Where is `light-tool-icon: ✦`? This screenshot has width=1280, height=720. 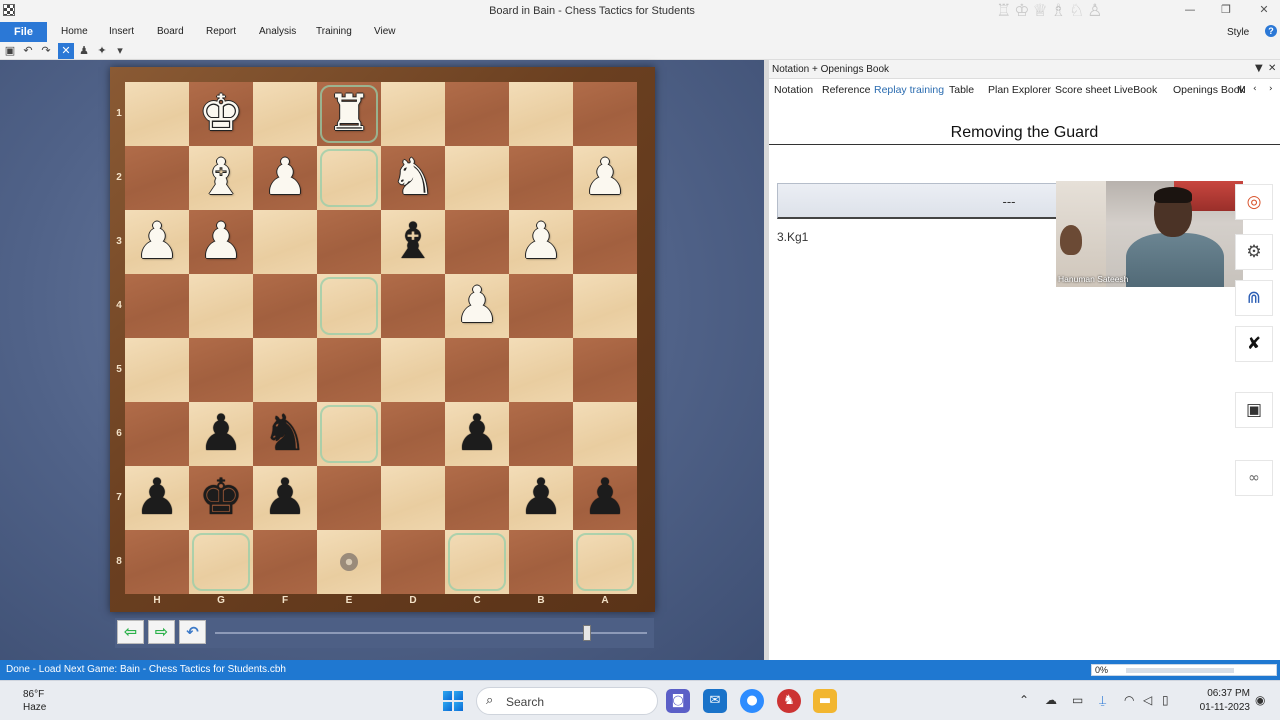
light-tool-icon: ✦ is located at coordinates (102, 51).